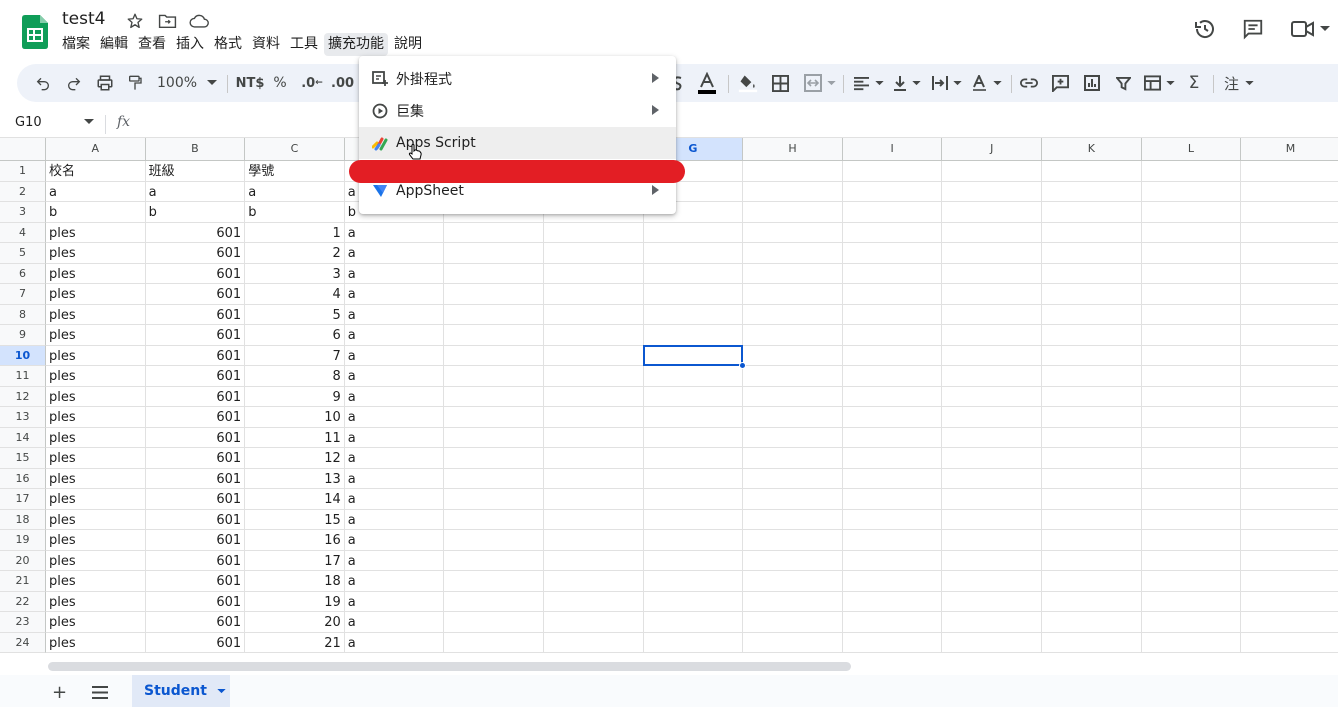 The width and height of the screenshot is (1338, 707). I want to click on cell-m3, so click(1289, 212).